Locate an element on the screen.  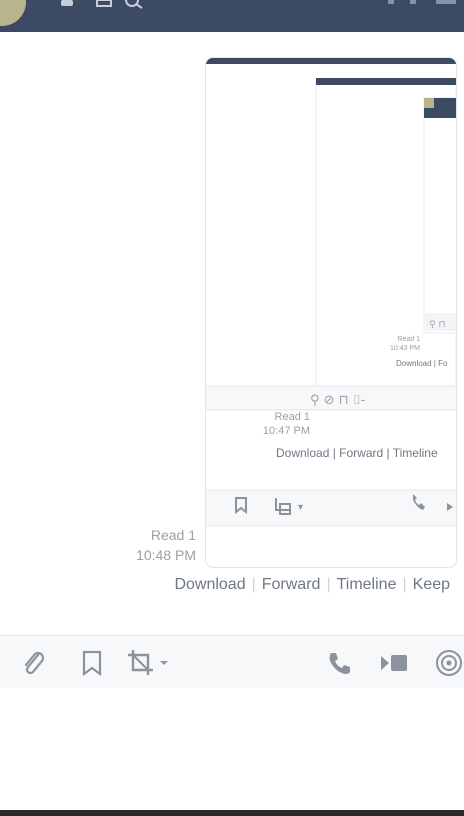
paperclip-icon is located at coordinates (34, 664).